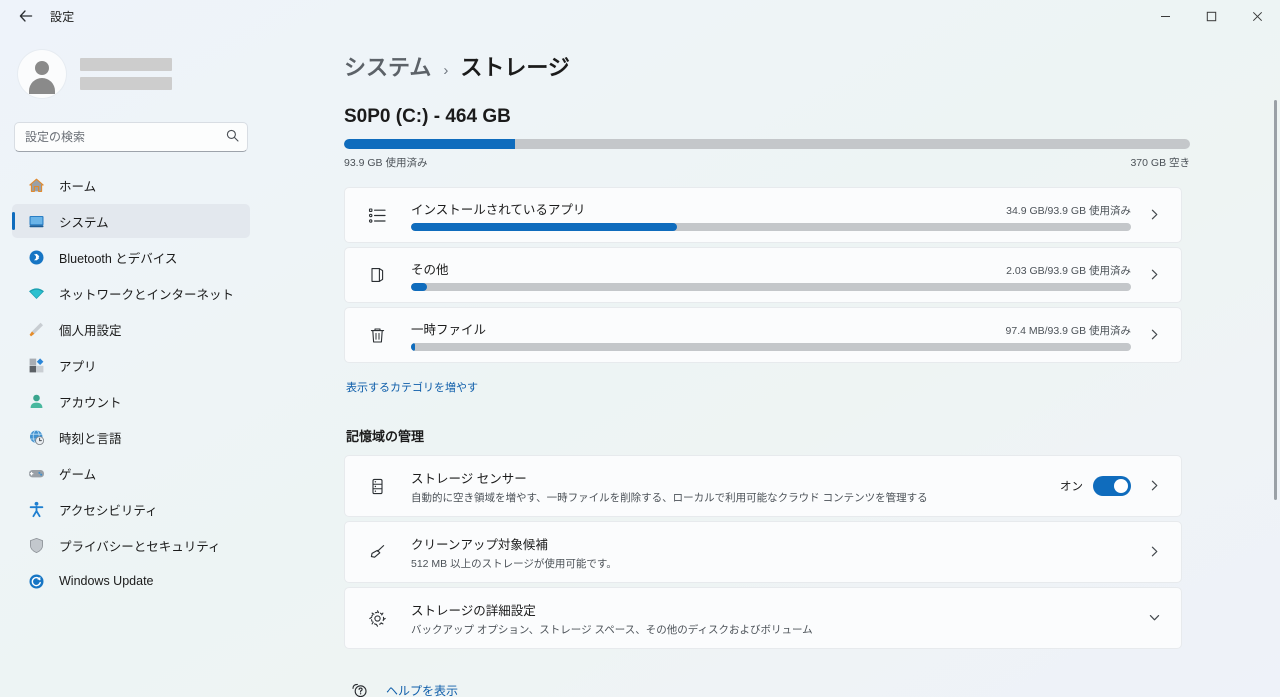 The width and height of the screenshot is (1280, 697). I want to click on network-icon, so click(36, 293).